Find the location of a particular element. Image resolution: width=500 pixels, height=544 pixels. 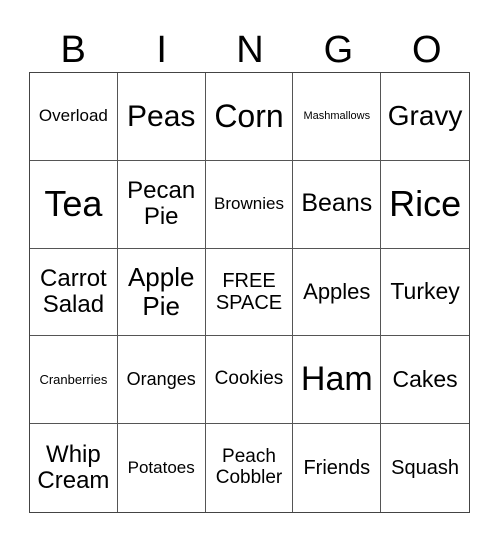

bingo-cell: Pecan Pie is located at coordinates (161, 204).